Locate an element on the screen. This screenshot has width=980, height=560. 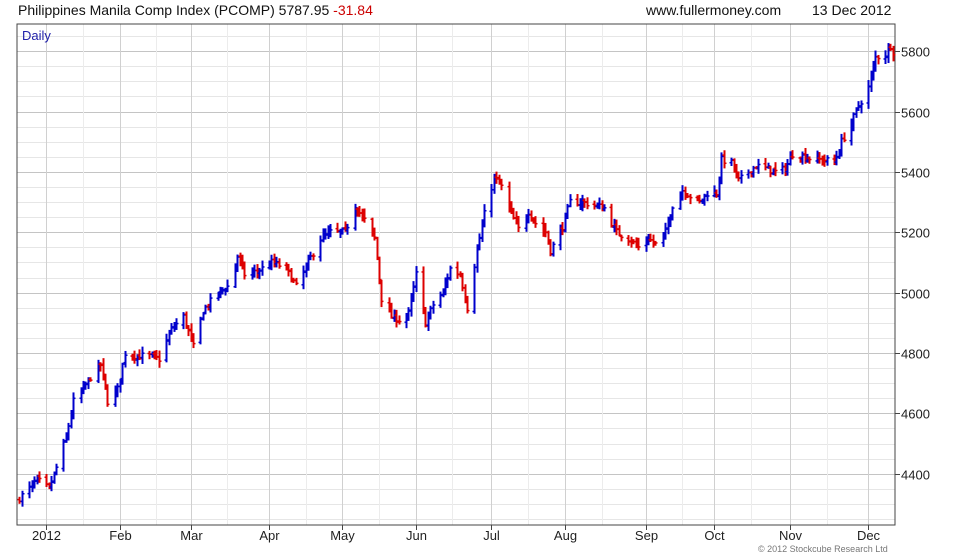
x-axis: 2012 Feb Mar Apr May Jun Jul Aug Sep Oct Nov Dec is located at coordinates (456, 534).